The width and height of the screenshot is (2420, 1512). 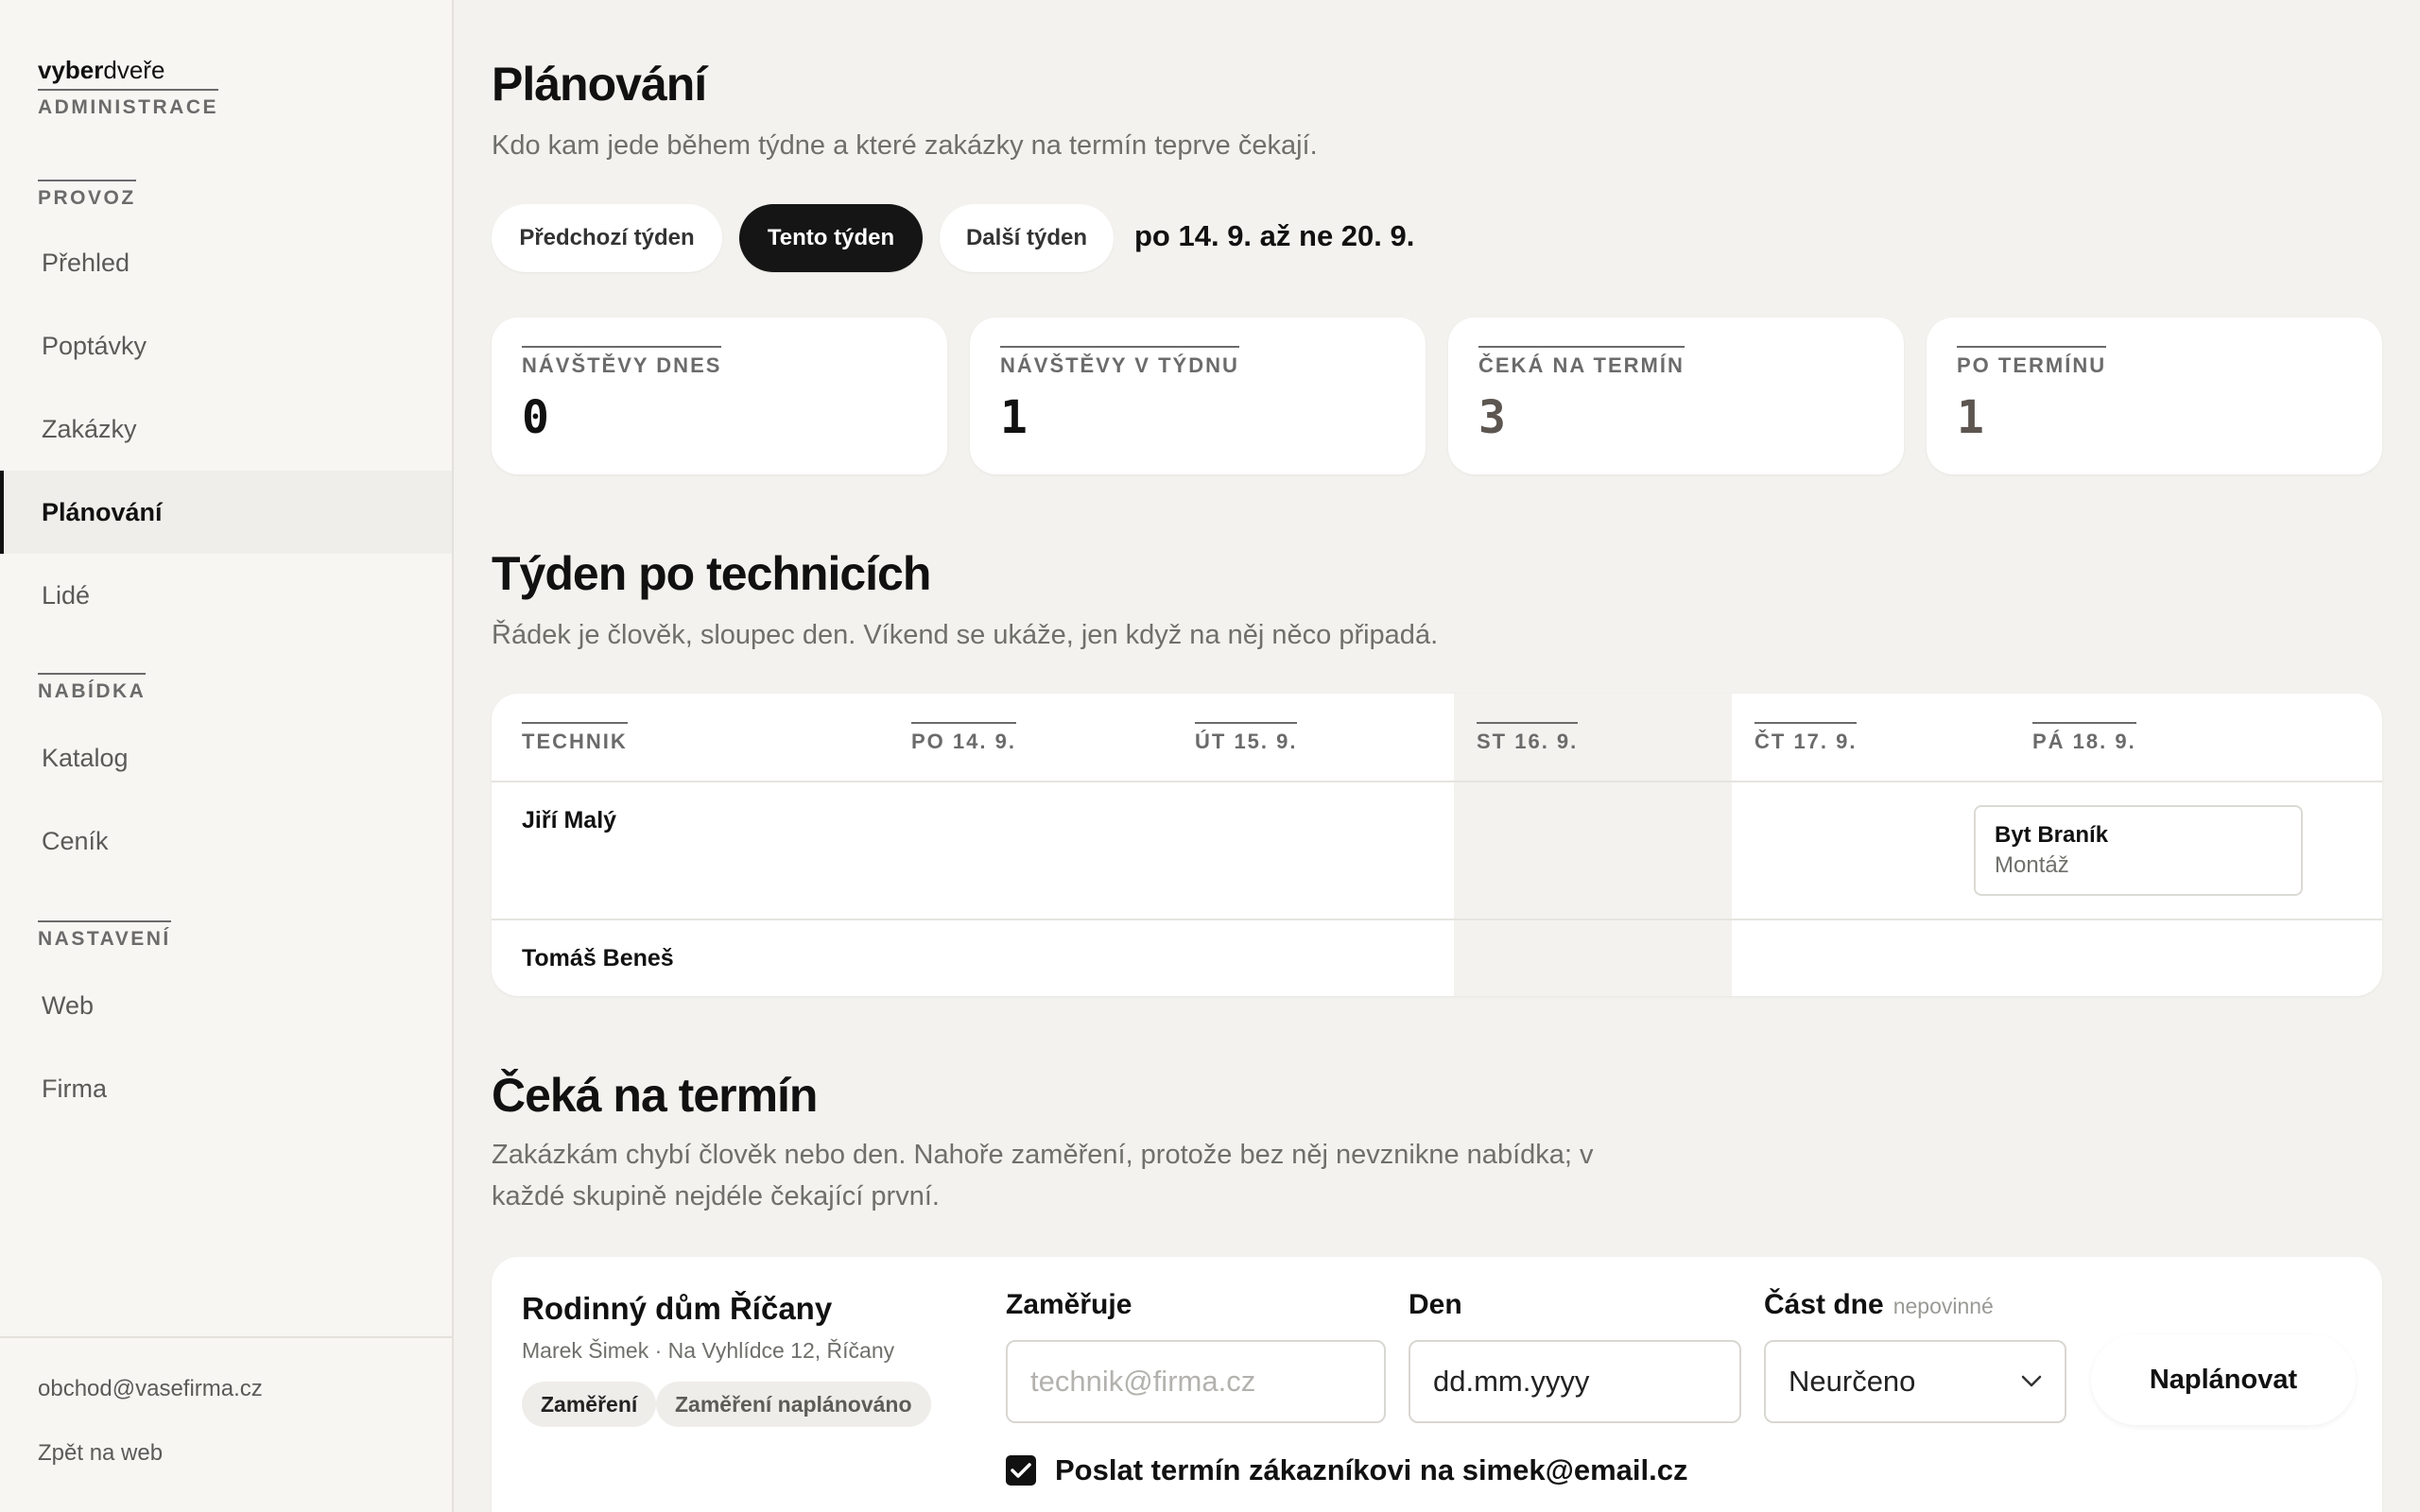 What do you see at coordinates (100, 1453) in the screenshot?
I see `footer-back-link: Zpět na web` at bounding box center [100, 1453].